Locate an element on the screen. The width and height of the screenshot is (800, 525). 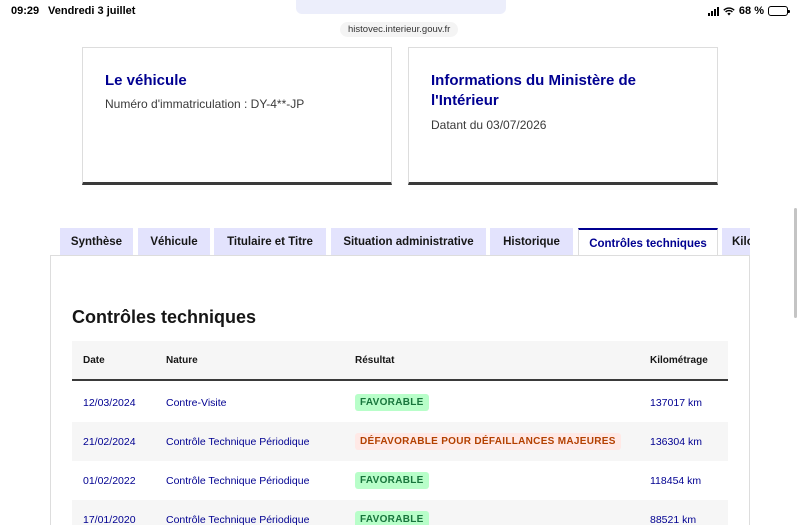
row-km: 118454 km is located at coordinates (676, 481).